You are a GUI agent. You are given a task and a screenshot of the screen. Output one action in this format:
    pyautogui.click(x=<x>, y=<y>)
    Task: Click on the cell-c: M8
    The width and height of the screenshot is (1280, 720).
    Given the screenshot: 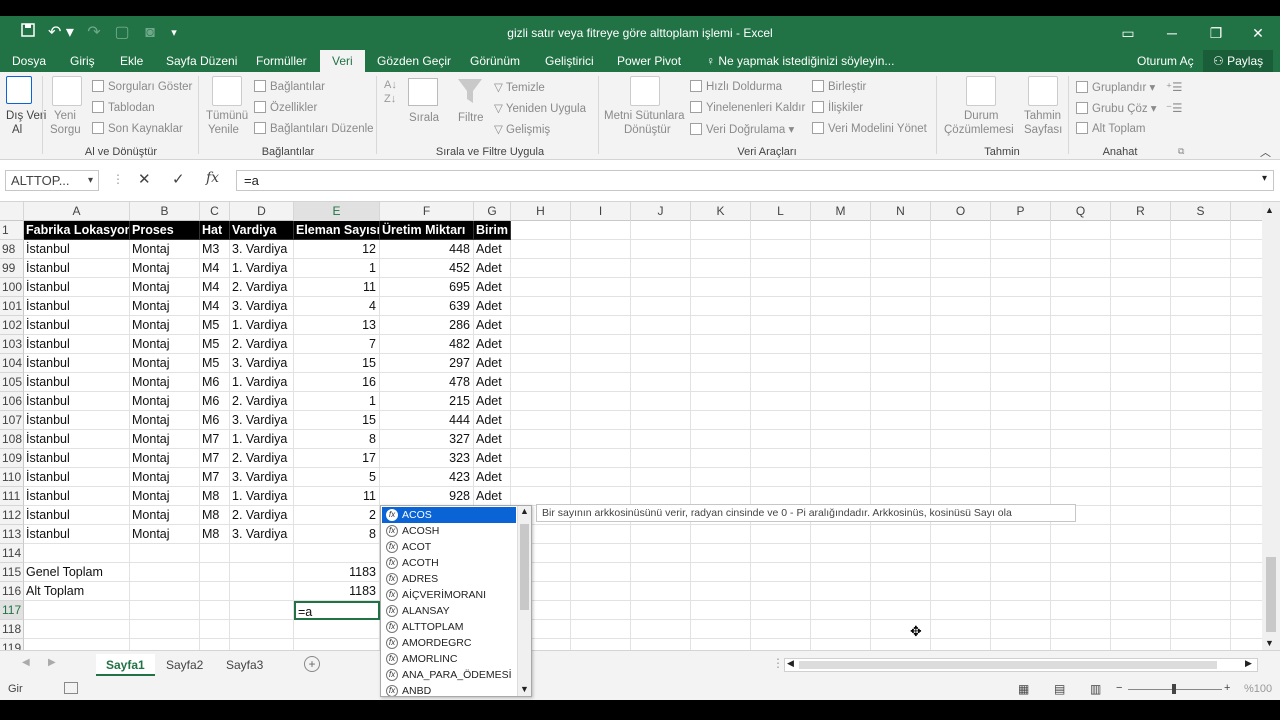 What is the action you would take?
    pyautogui.click(x=215, y=515)
    